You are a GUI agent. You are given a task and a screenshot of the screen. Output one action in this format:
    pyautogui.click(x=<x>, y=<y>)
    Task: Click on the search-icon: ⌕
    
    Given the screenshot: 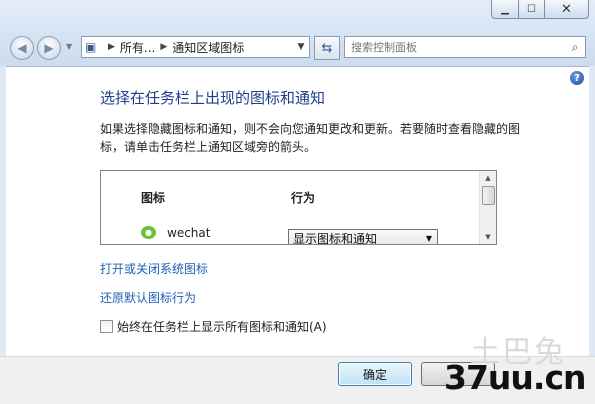 What is the action you would take?
    pyautogui.click(x=575, y=47)
    